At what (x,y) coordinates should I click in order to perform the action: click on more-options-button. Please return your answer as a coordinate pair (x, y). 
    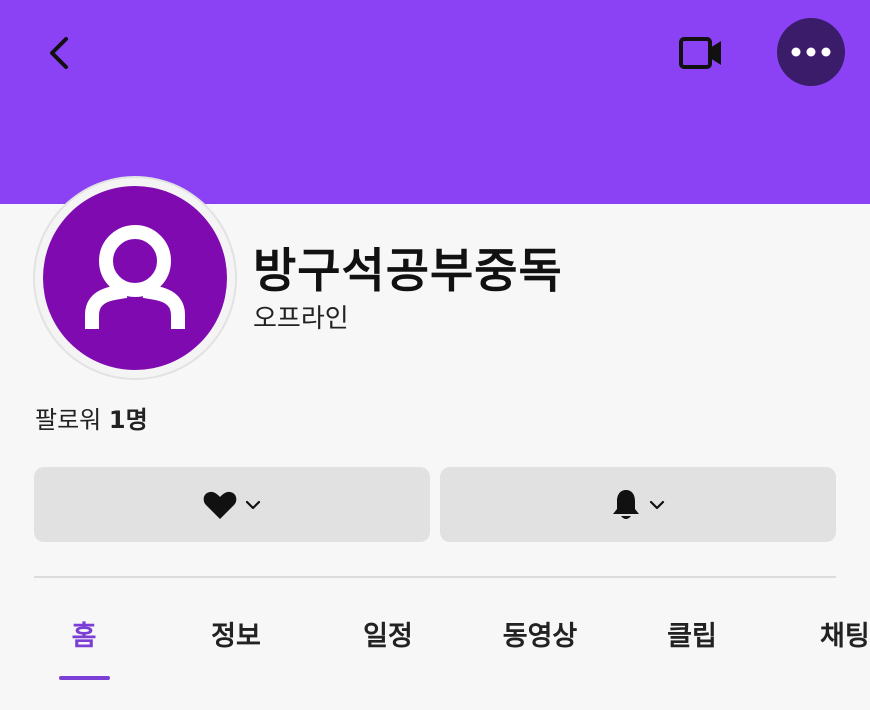
    Looking at the image, I should click on (811, 52).